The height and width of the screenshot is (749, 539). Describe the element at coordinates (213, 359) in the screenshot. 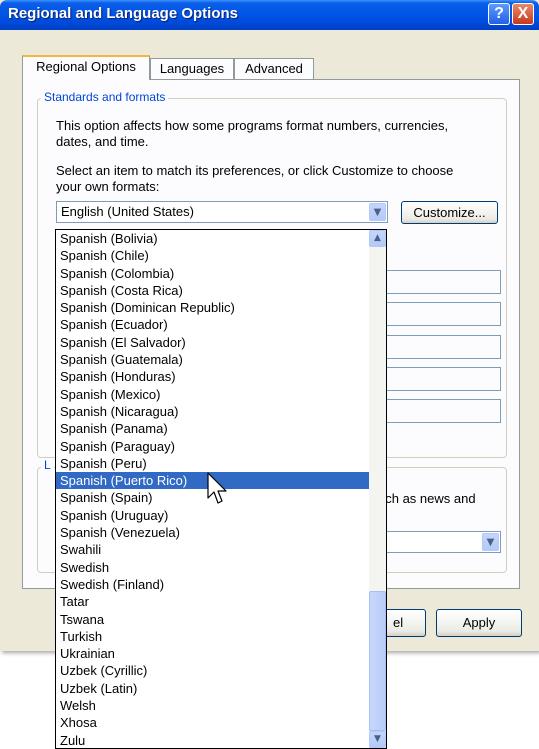

I see `dropdown-item: Spanish (Guatemala)` at that location.